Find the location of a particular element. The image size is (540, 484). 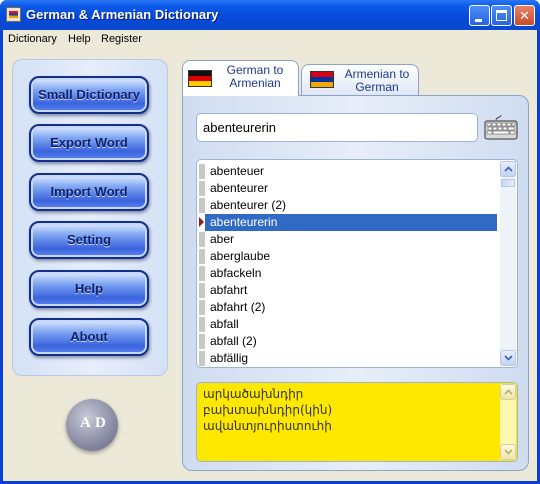

translation-line: բախտախնդիր(կին) is located at coordinates (268, 410).